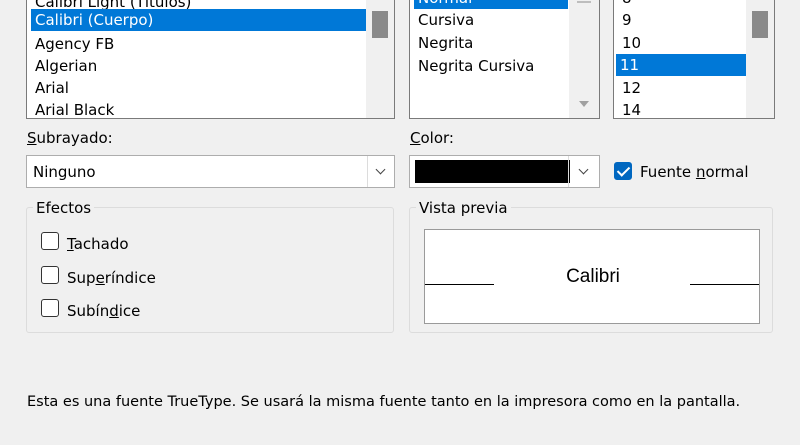 Image resolution: width=800 pixels, height=445 pixels. Describe the element at coordinates (682, 4) in the screenshot. I see `list-item: 8` at that location.